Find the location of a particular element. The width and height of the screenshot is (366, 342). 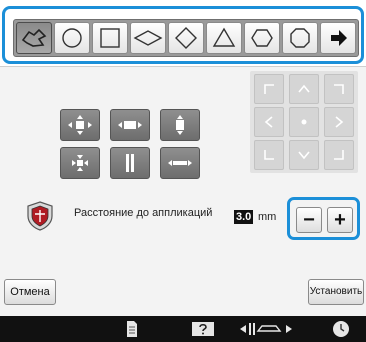

shape-button-triangle is located at coordinates (224, 38).